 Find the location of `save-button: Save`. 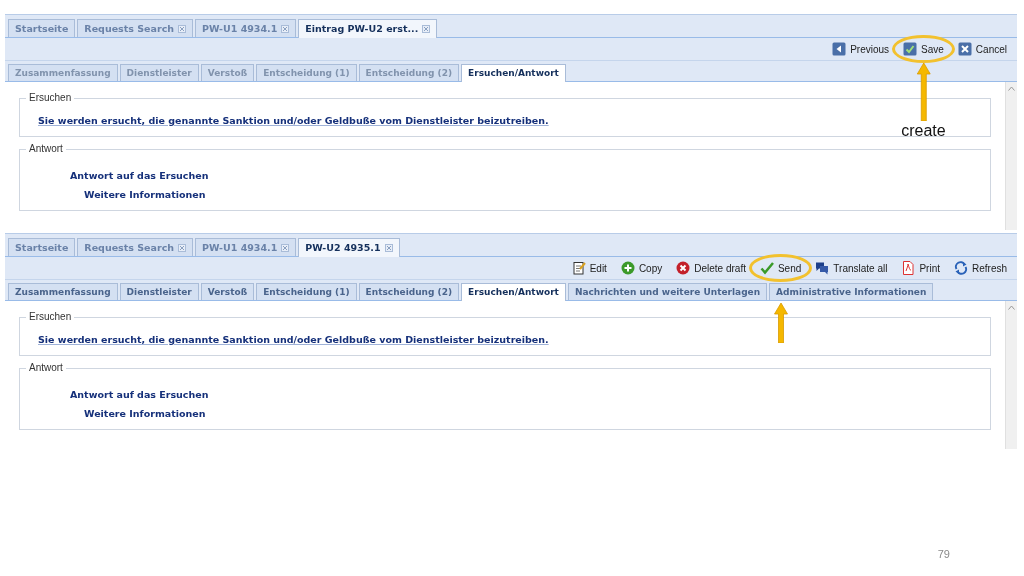

save-button: Save is located at coordinates (923, 49).